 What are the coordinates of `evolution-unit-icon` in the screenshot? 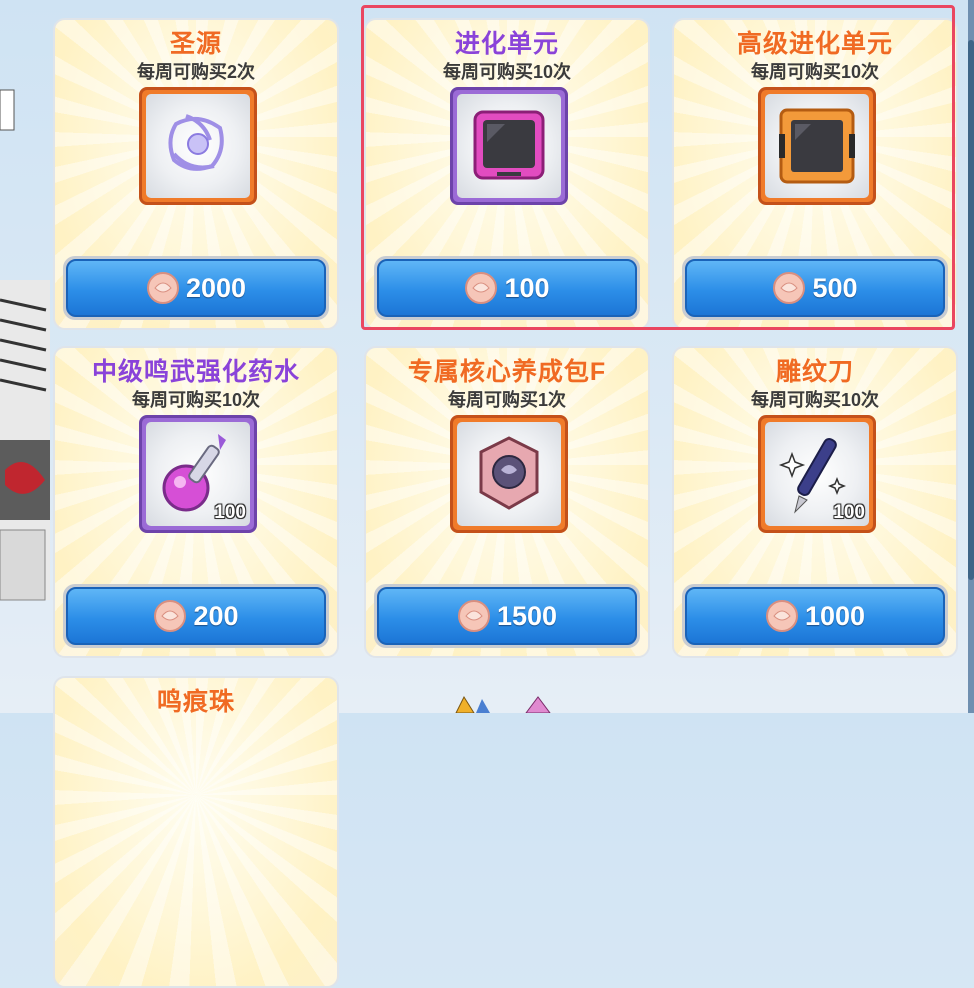 It's located at (509, 145).